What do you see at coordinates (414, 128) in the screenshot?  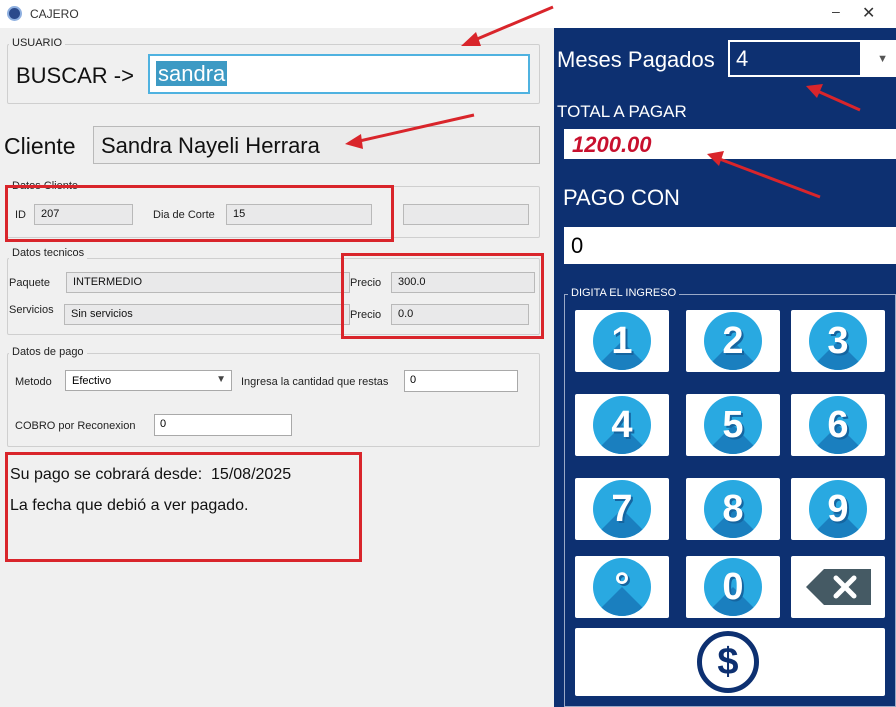 I see `arrow-cliente` at bounding box center [414, 128].